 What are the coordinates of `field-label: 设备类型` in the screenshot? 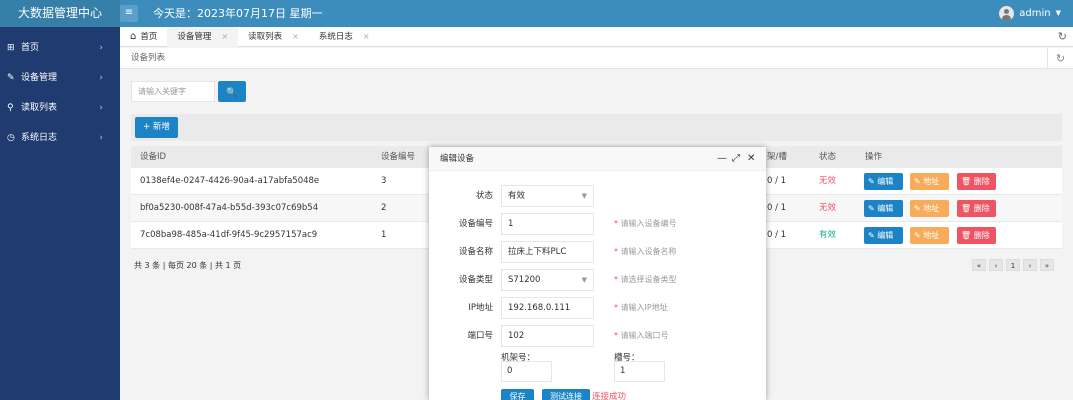 It's located at (475, 280).